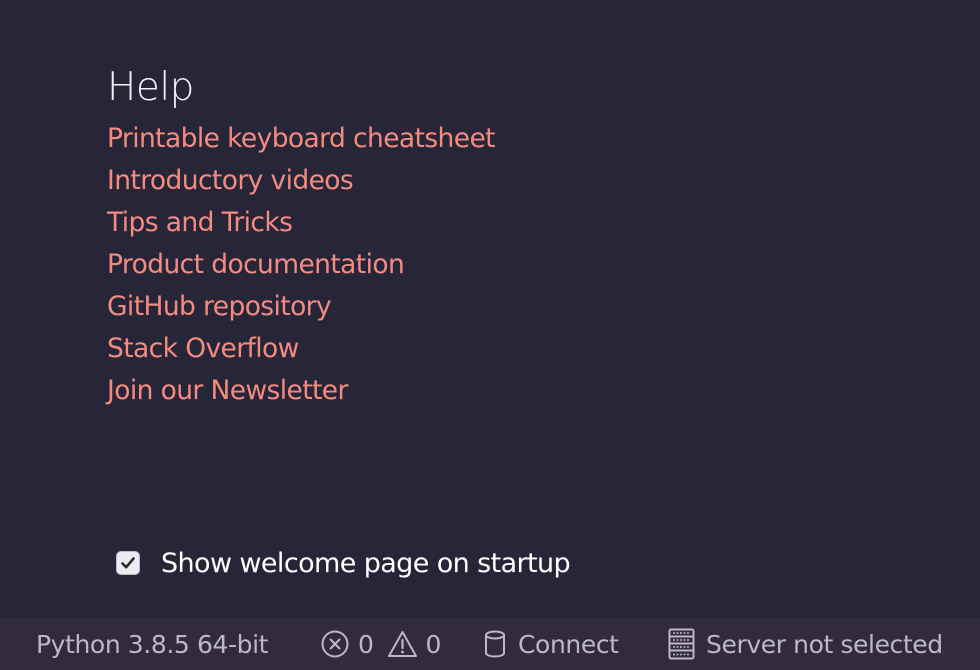 Image resolution: width=980 pixels, height=670 pixels. I want to click on python-interpreter-label: Python 3.8.5 64-bit, so click(152, 644).